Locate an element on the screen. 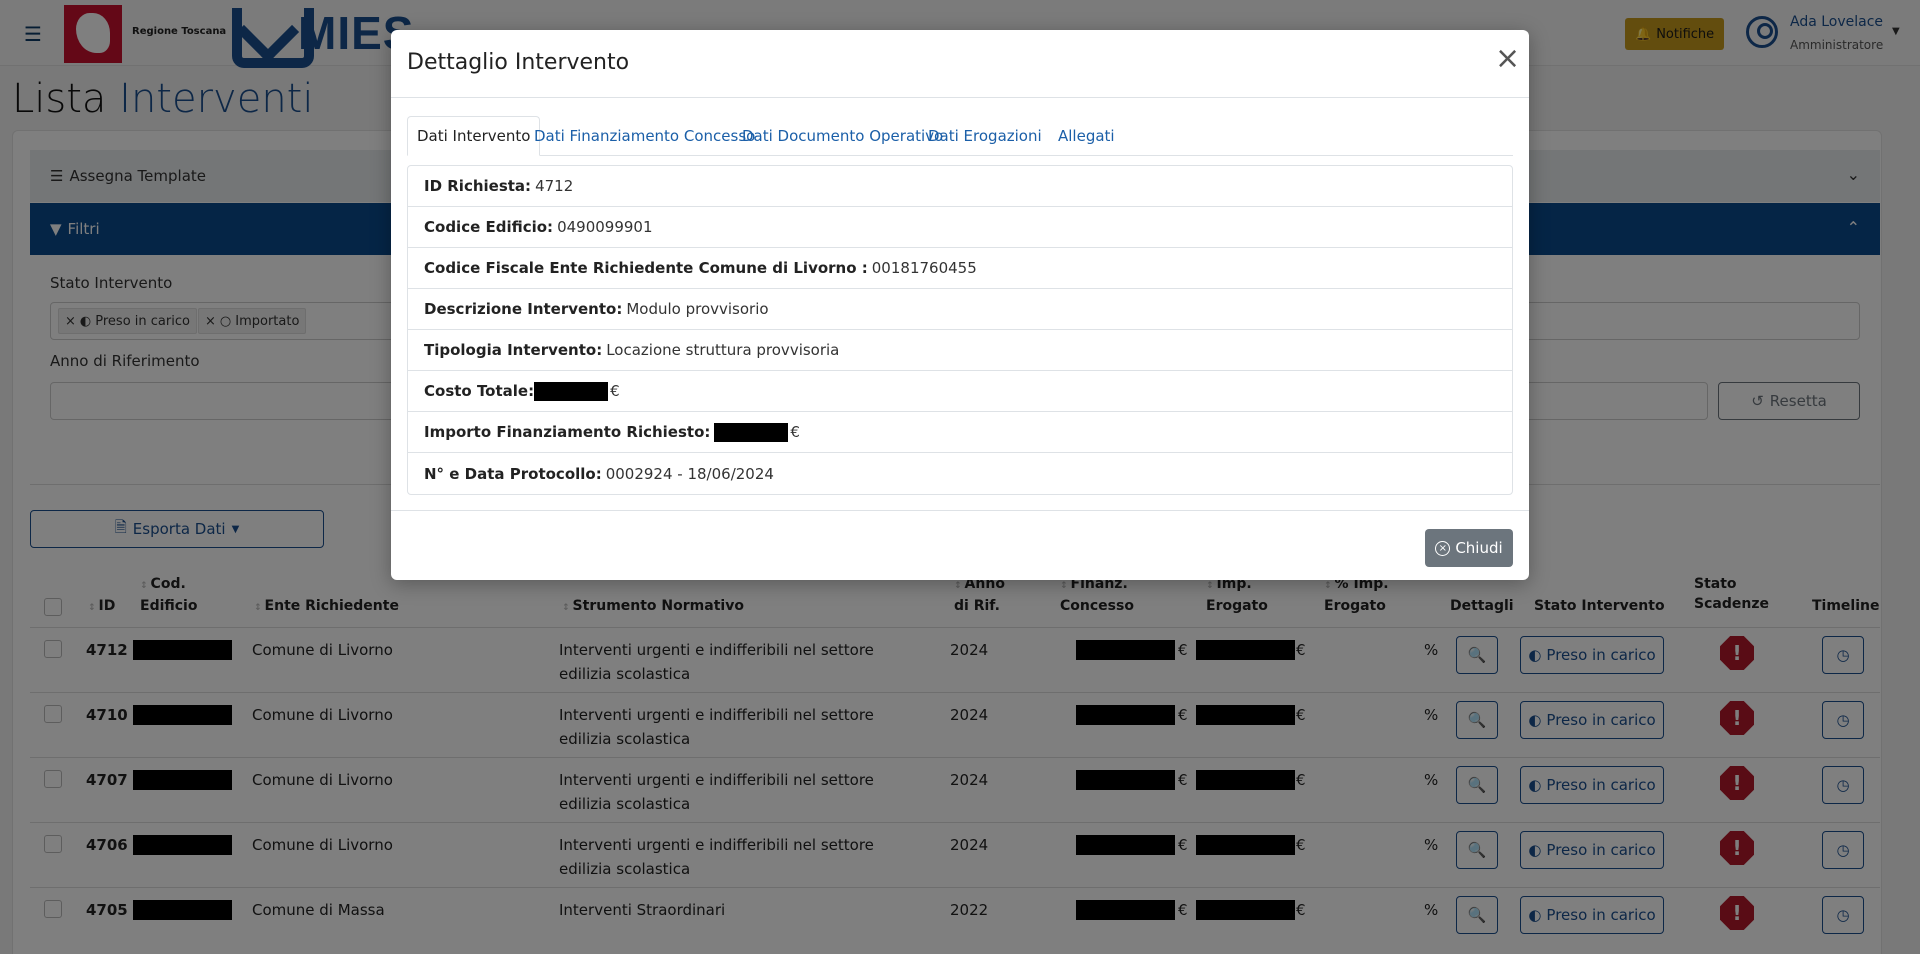 Image resolution: width=1920 pixels, height=954 pixels. detail-key: Descrizione Intervento: is located at coordinates (523, 309).